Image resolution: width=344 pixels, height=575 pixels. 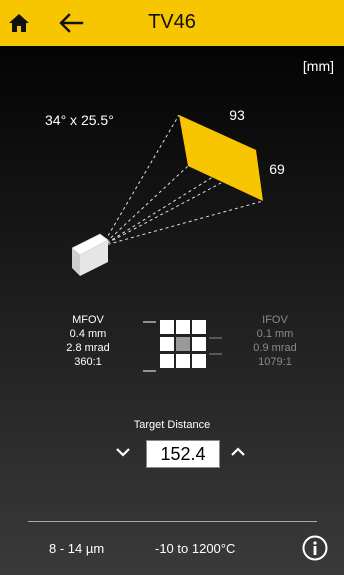 What do you see at coordinates (172, 521) in the screenshot?
I see `footer-divider` at bounding box center [172, 521].